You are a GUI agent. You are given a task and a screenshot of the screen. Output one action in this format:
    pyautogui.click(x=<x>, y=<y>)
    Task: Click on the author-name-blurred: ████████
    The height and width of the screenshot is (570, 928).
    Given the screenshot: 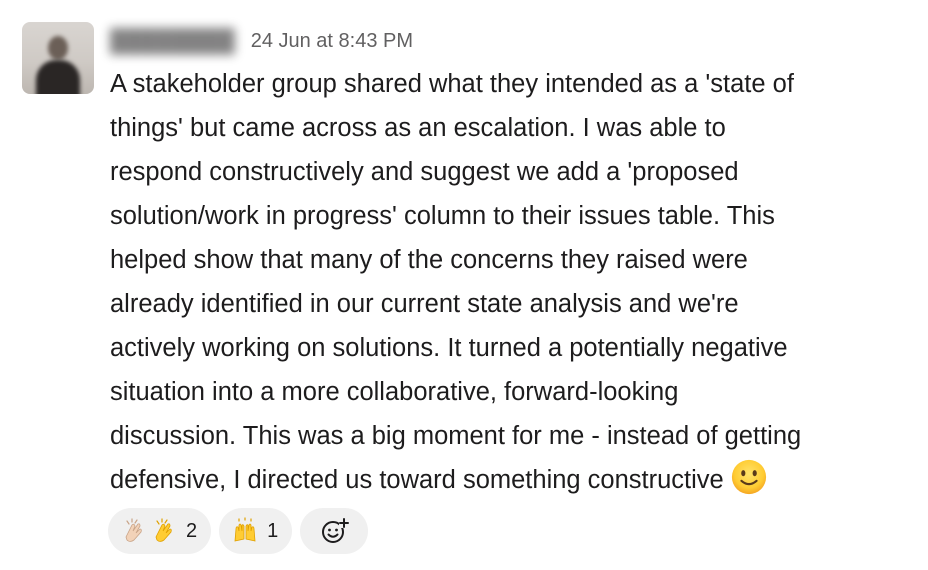 What is the action you would take?
    pyautogui.click(x=172, y=41)
    